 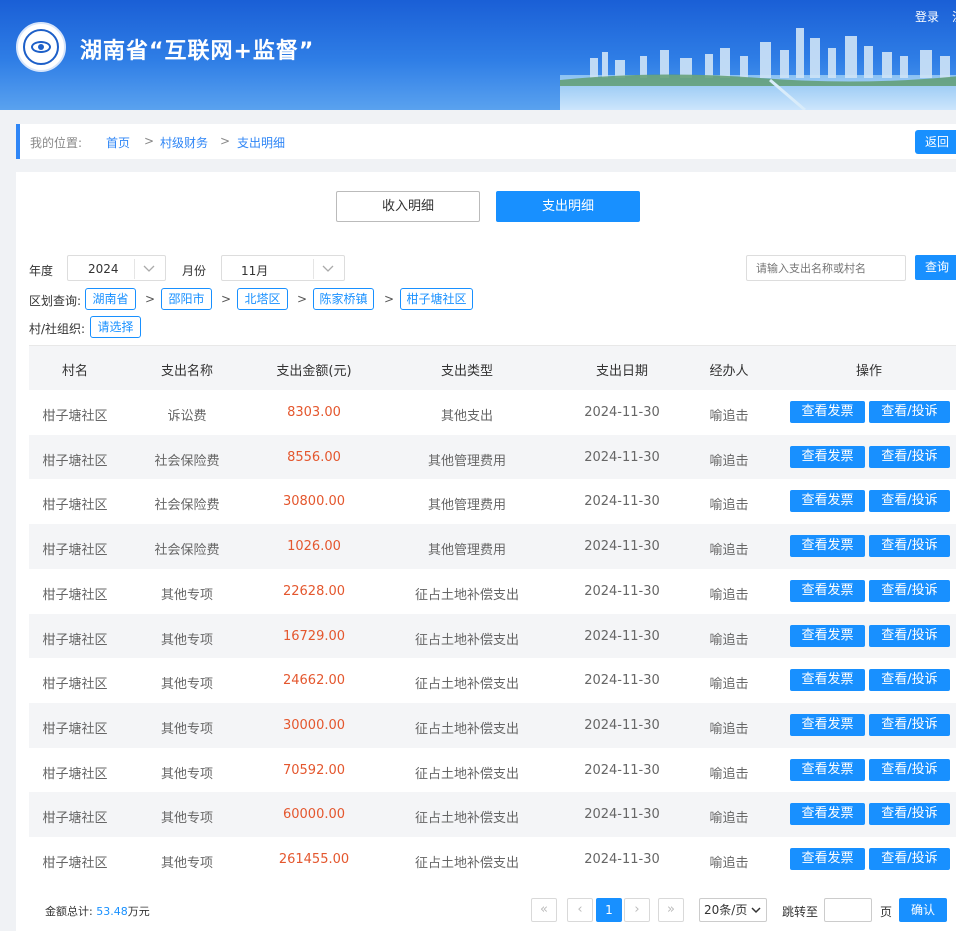 I want to click on tab-income-detail: 收入明细, so click(x=408, y=206).